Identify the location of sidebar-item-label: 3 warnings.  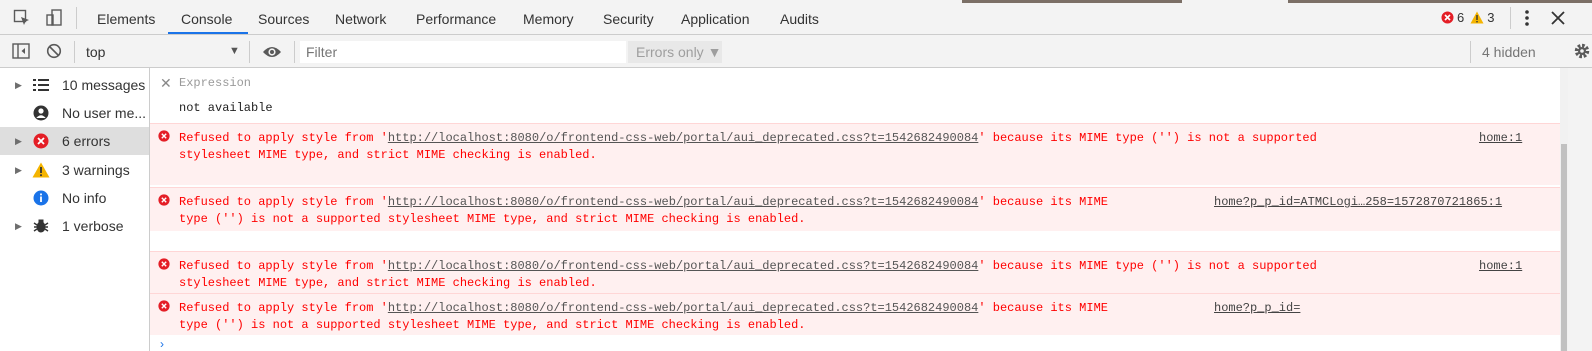
(96, 170).